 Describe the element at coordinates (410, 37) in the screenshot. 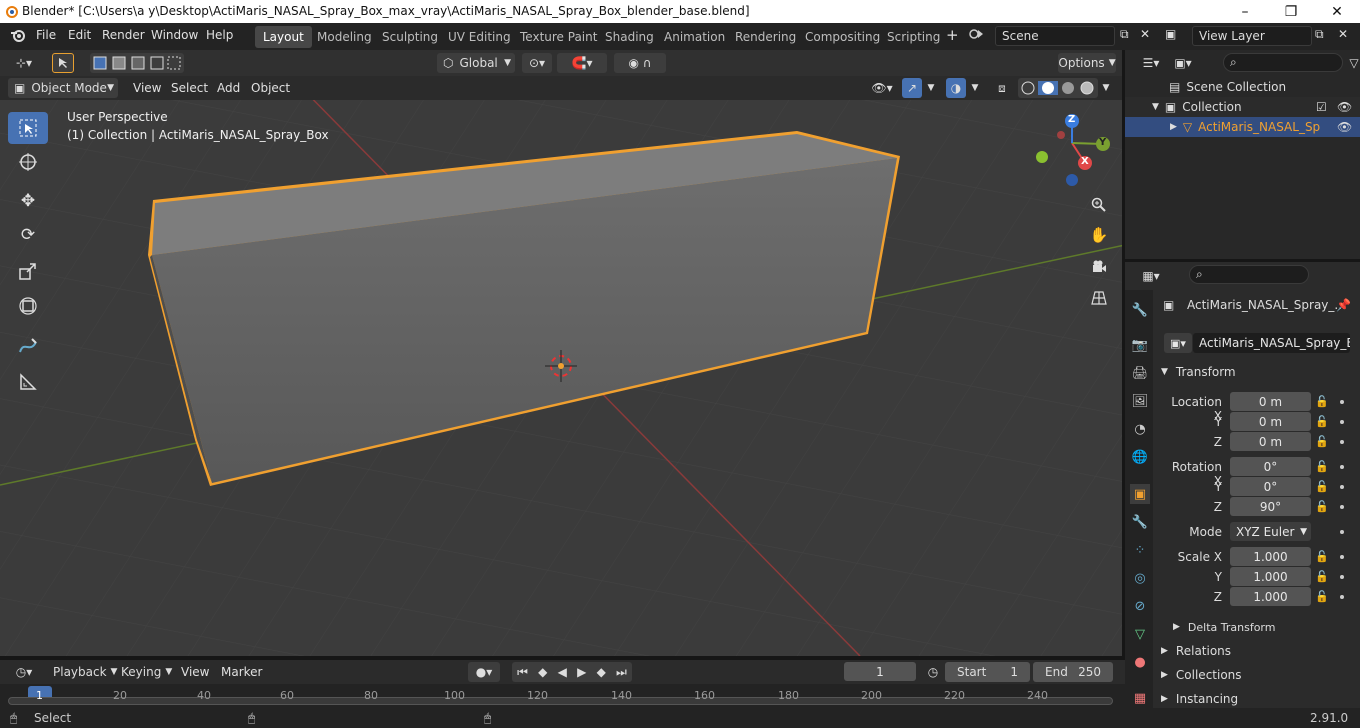

I see `tab-sculpting: Sculpting` at that location.